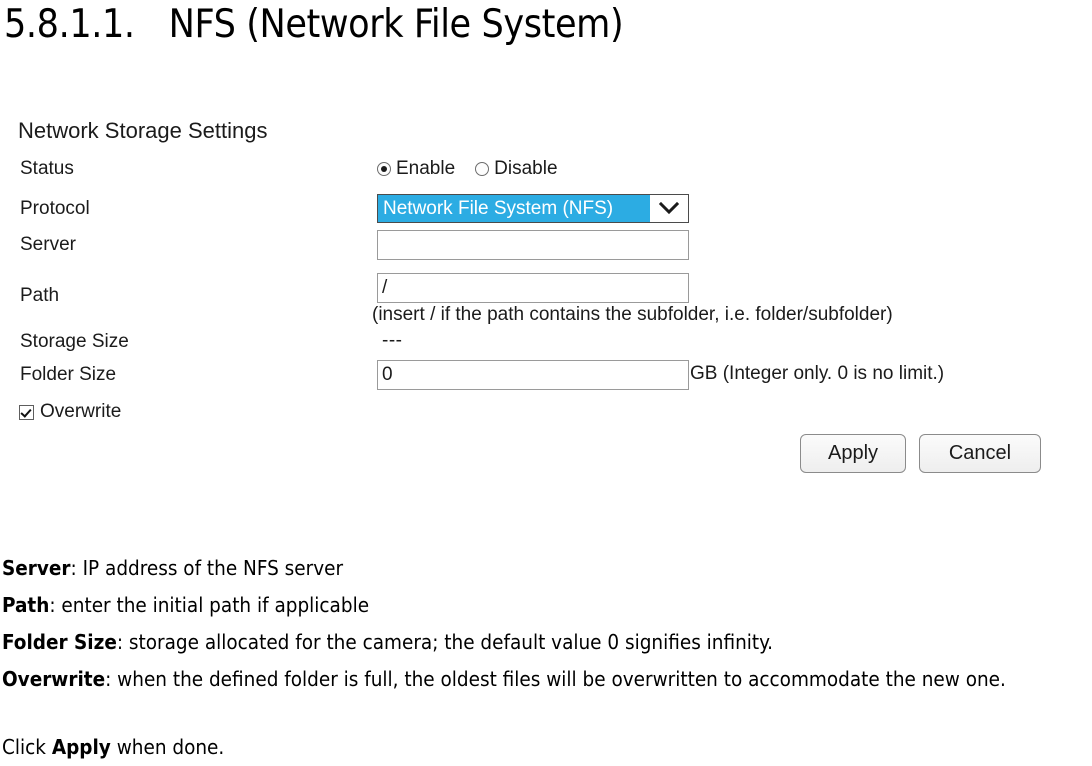 The height and width of the screenshot is (766, 1092). What do you see at coordinates (26, 605) in the screenshot?
I see `description-path-term: Path` at bounding box center [26, 605].